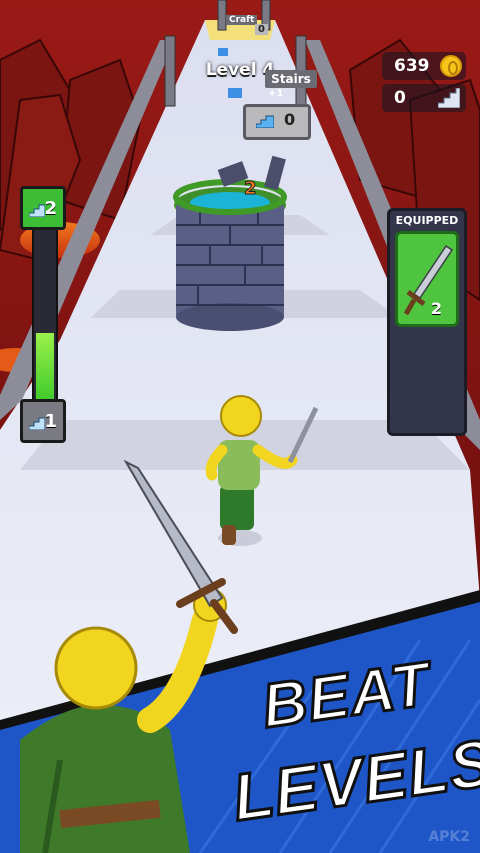  Describe the element at coordinates (400, 98) in the screenshot. I see `stairs-count: 0` at that location.